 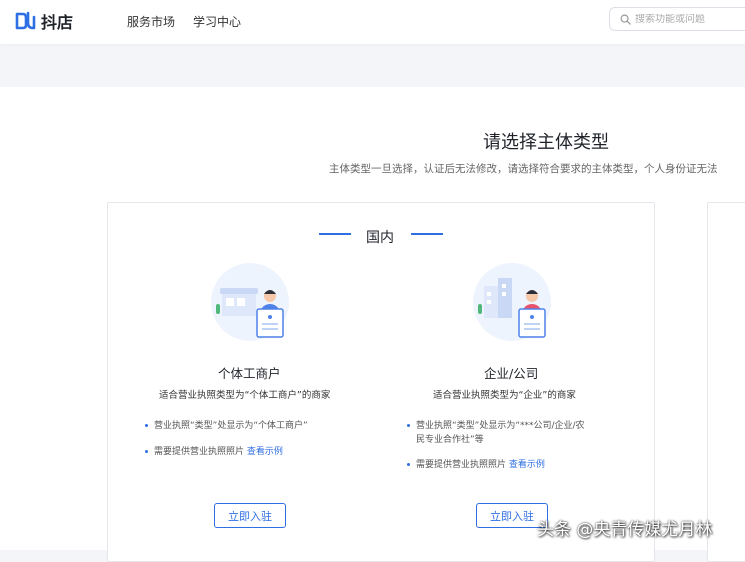 I want to click on bullet-text: 营业执照“类型”处显示为“个体工商户”, so click(x=231, y=426).